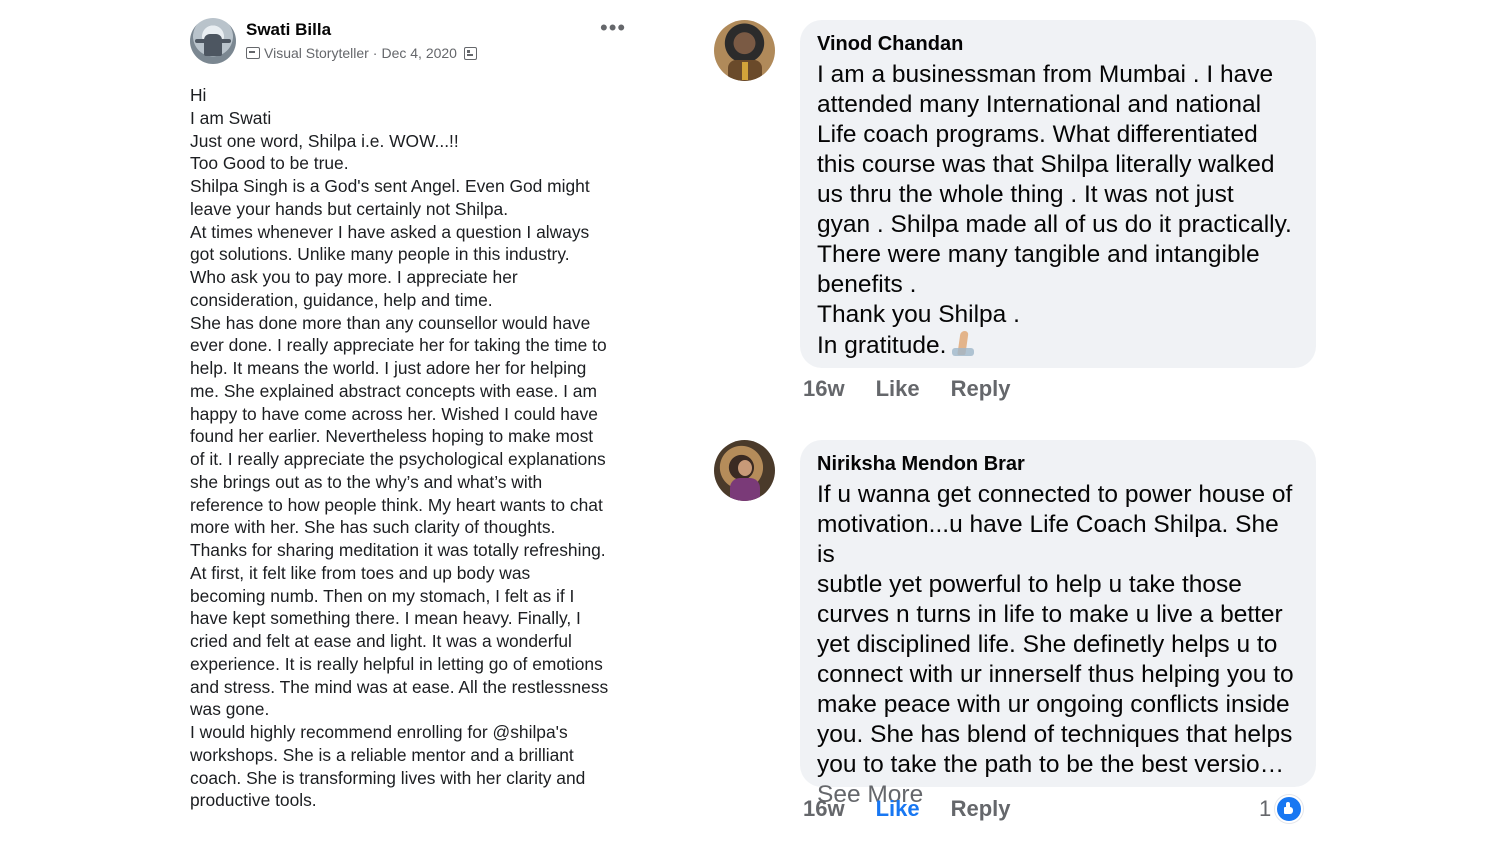 Image resolution: width=1500 pixels, height=844 pixels. Describe the element at coordinates (470, 53) in the screenshot. I see `audience-icon` at that location.